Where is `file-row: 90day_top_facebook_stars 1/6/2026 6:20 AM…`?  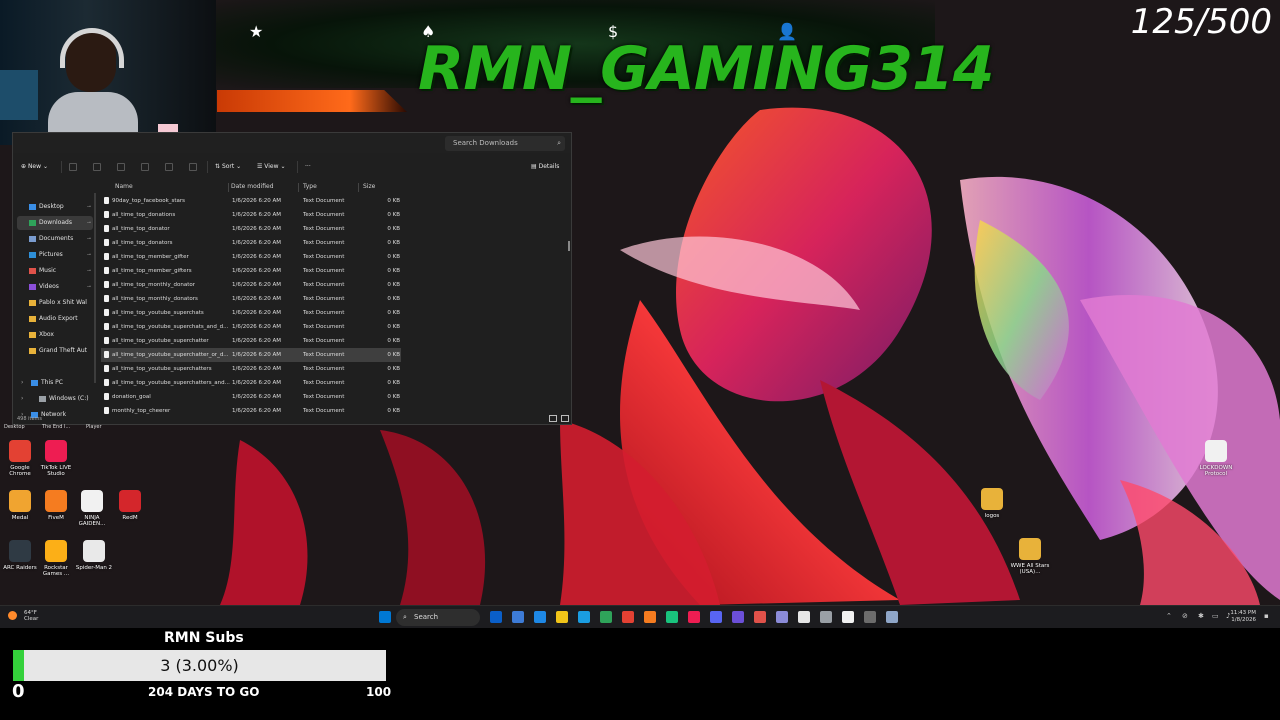
file-row: 90day_top_facebook_stars 1/6/2026 6:20 AM… is located at coordinates (251, 201).